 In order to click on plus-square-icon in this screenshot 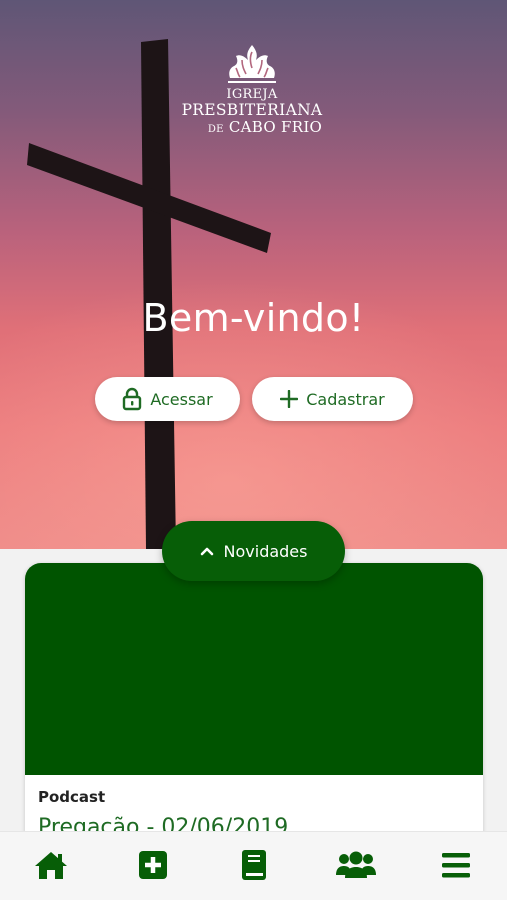, I will do `click(153, 865)`.